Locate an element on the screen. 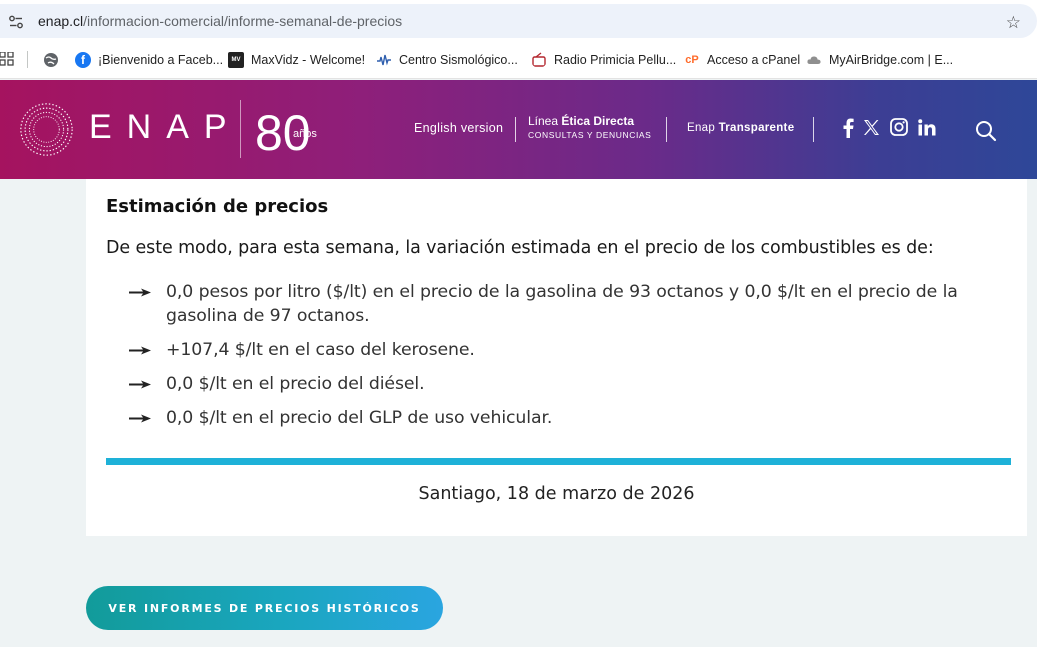 The height and width of the screenshot is (647, 1037). anniversary-word: años is located at coordinates (305, 134).